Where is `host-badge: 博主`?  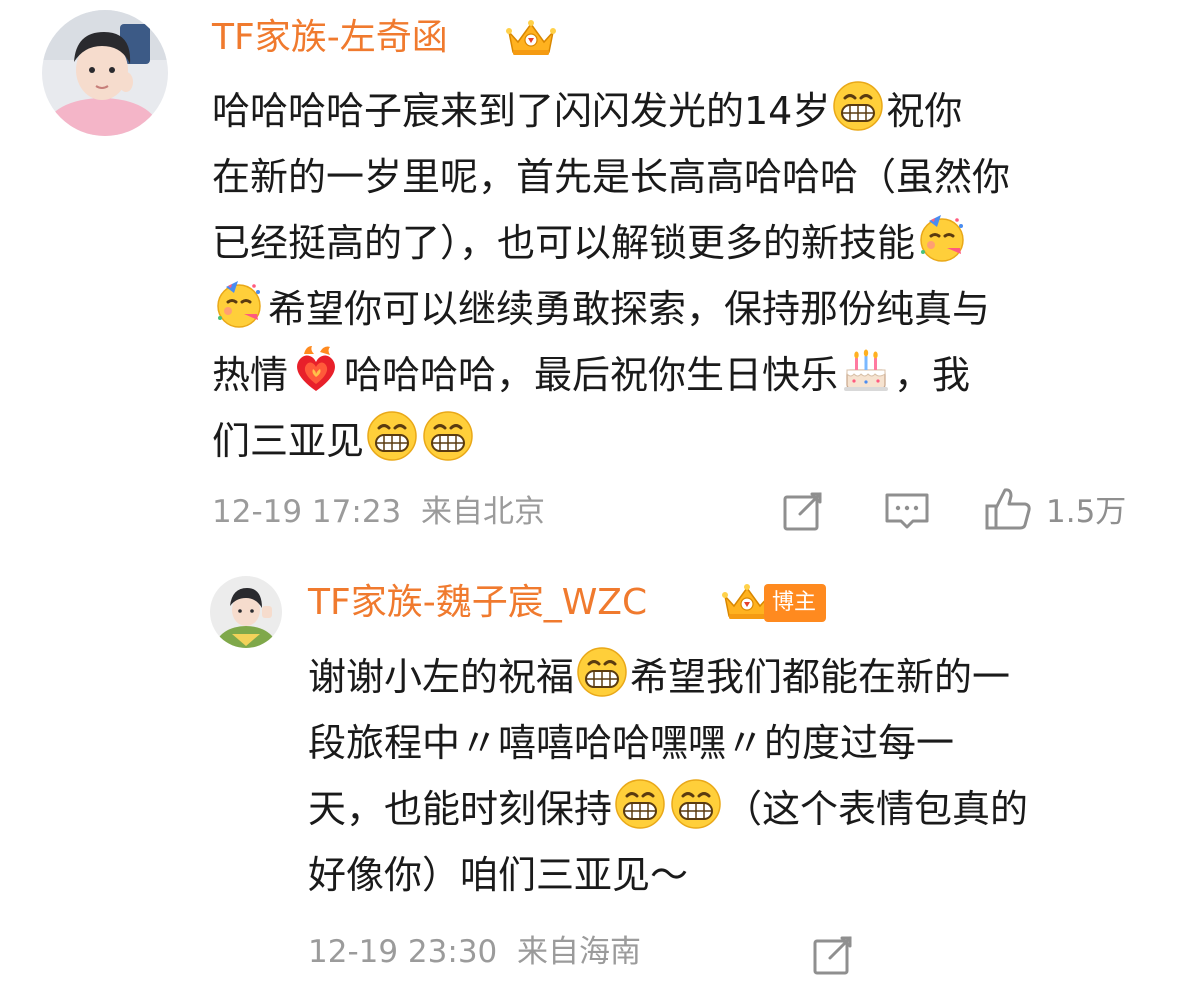
host-badge: 博主 is located at coordinates (795, 603).